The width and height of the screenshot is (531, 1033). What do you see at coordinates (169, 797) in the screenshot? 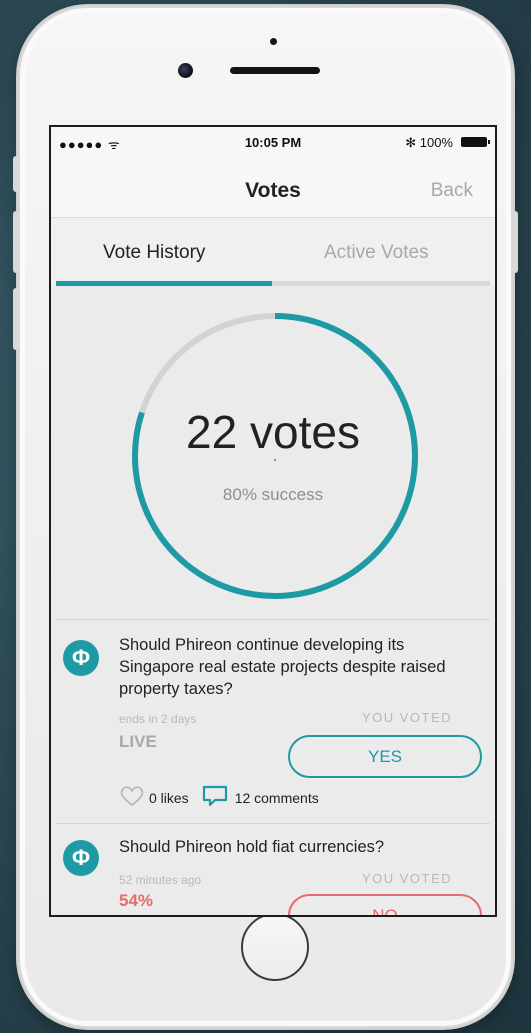
I see `likes-count: 0 likes` at bounding box center [169, 797].